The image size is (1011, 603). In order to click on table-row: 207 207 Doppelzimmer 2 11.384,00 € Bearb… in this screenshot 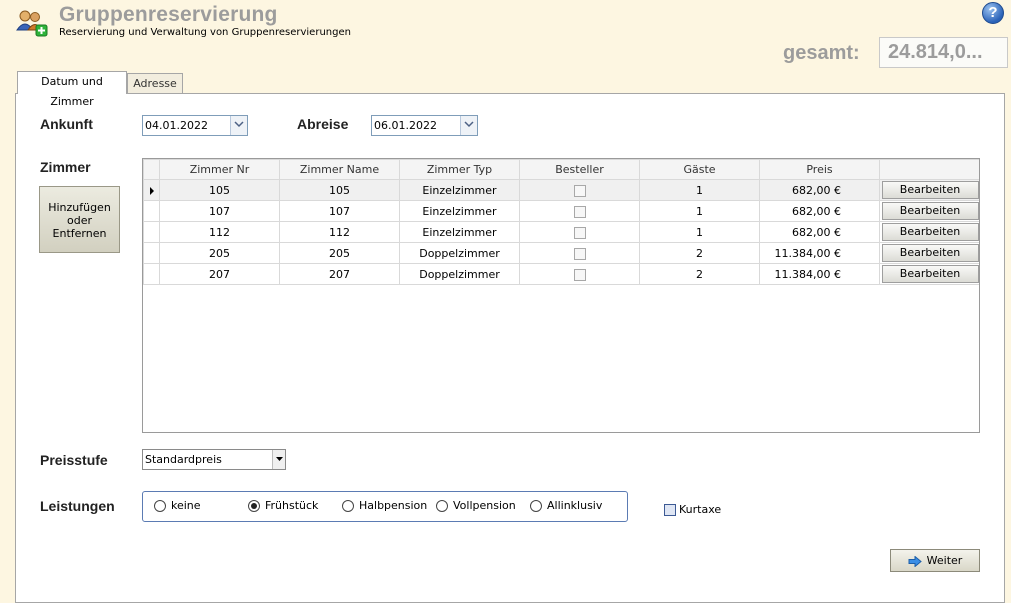, I will do `click(561, 274)`.